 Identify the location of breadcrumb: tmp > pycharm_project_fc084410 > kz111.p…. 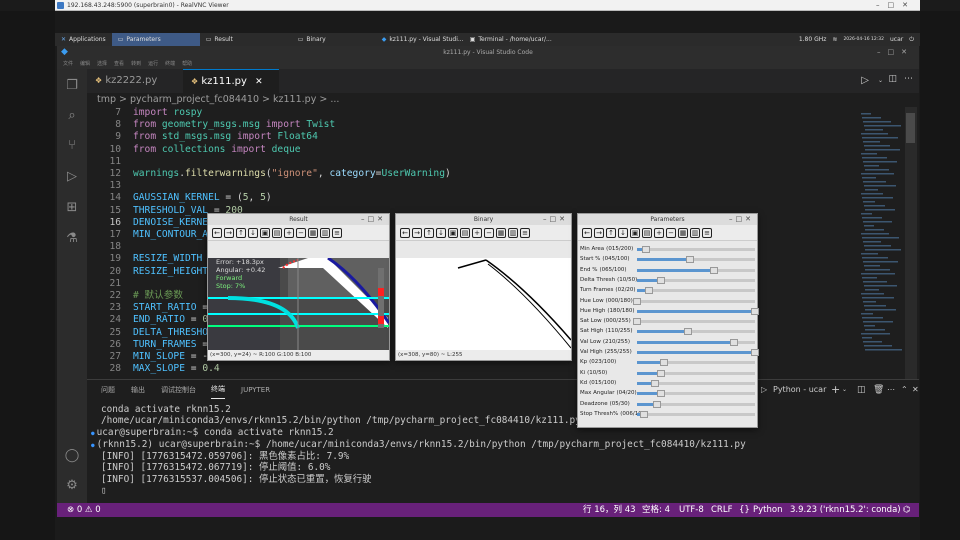
(503, 100).